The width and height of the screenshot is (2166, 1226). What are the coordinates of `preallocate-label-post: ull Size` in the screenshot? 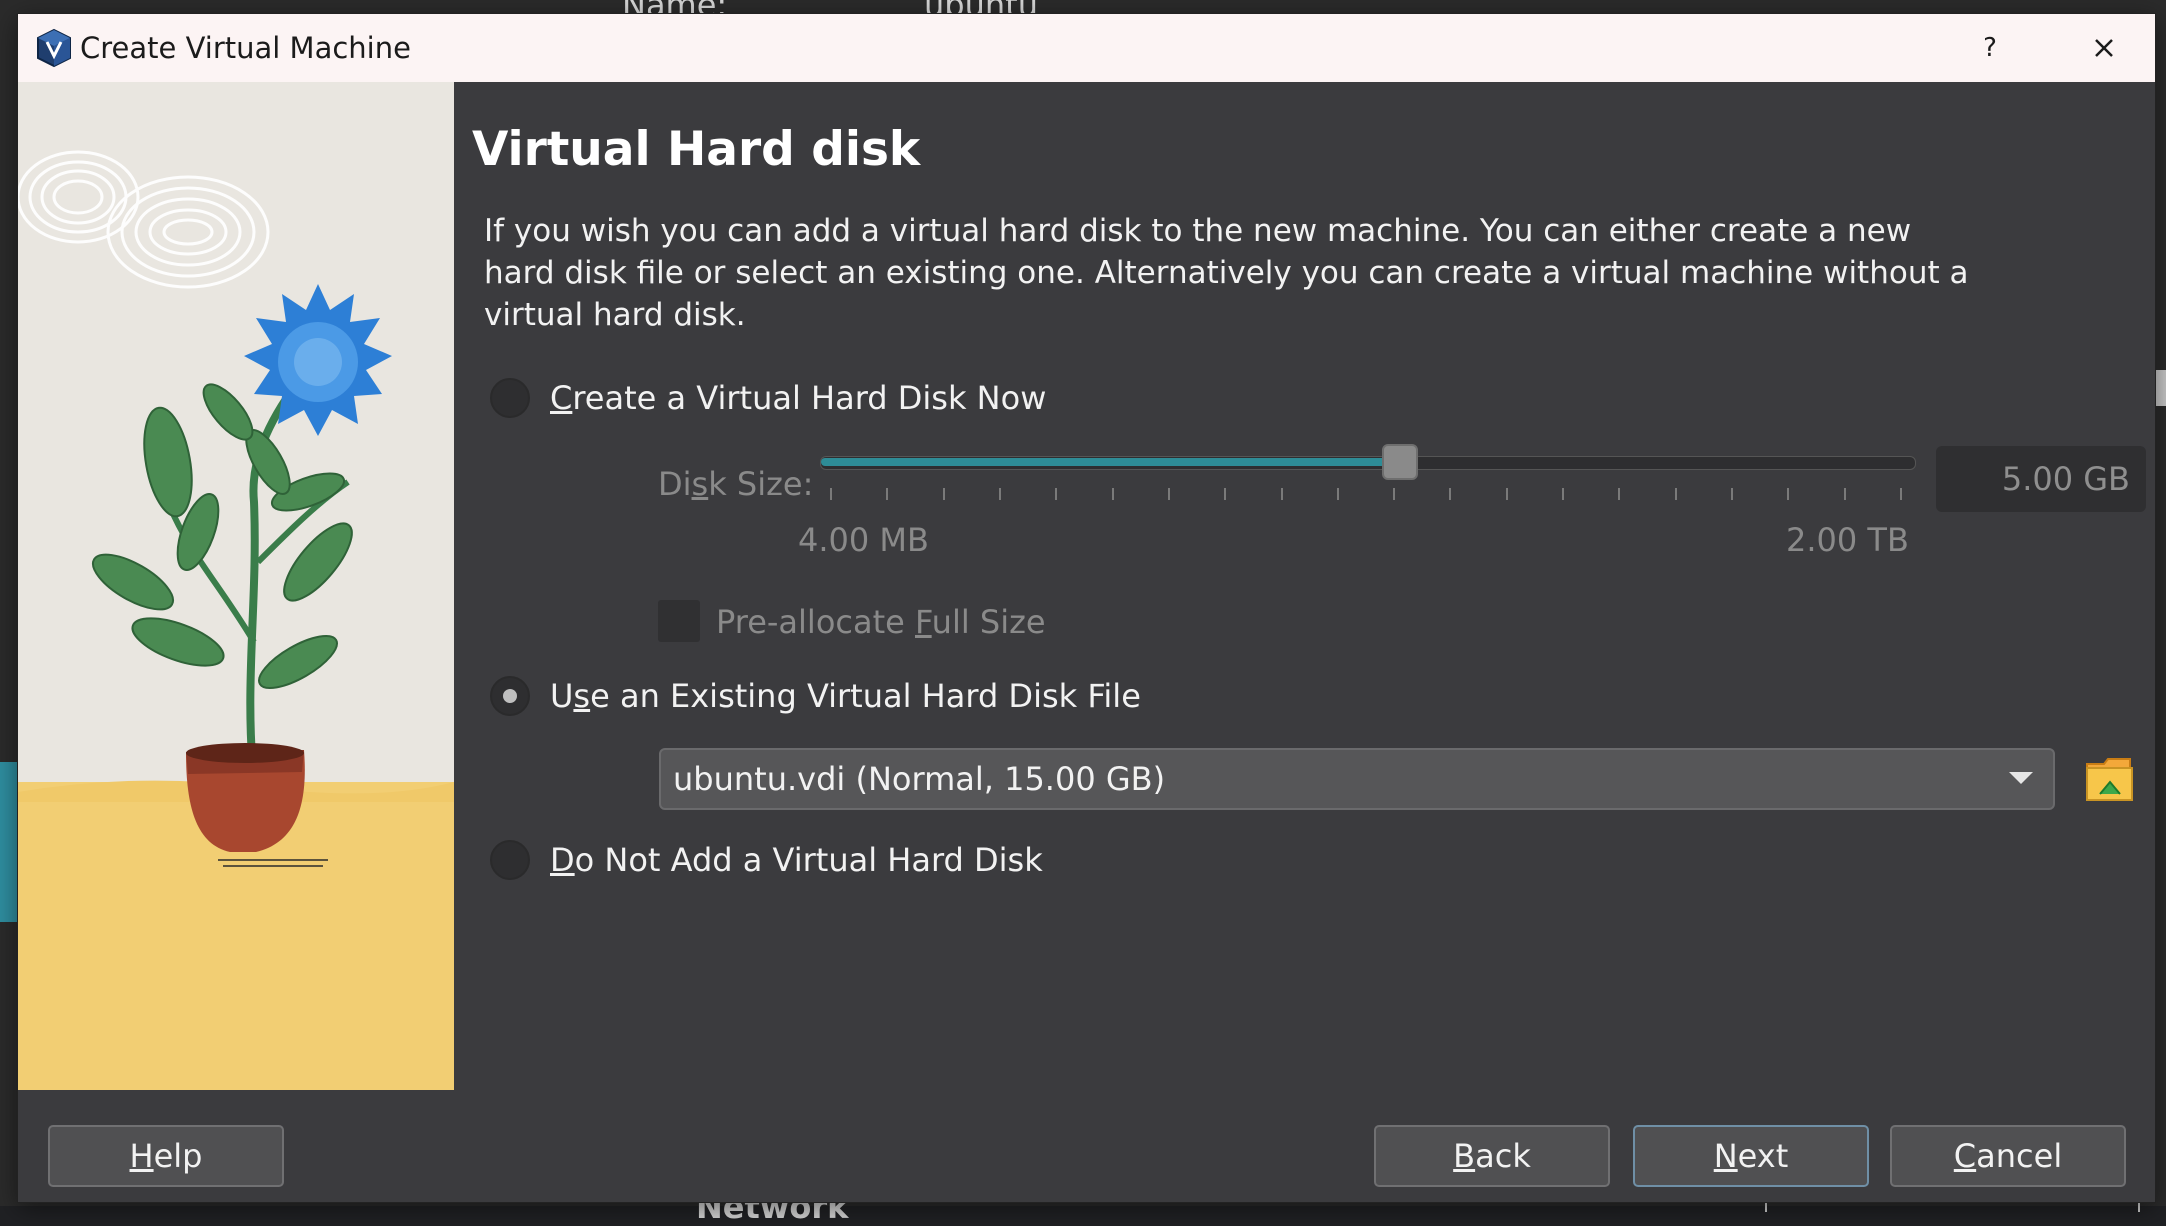 It's located at (988, 622).